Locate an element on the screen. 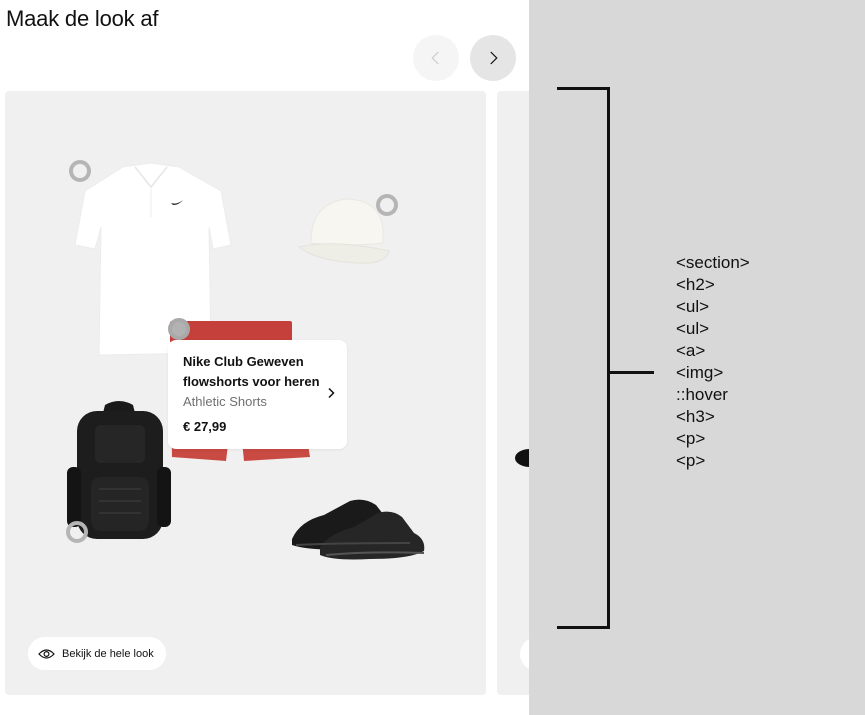 Image resolution: width=865 pixels, height=715 pixels. product-shoes-image is located at coordinates (358, 528).